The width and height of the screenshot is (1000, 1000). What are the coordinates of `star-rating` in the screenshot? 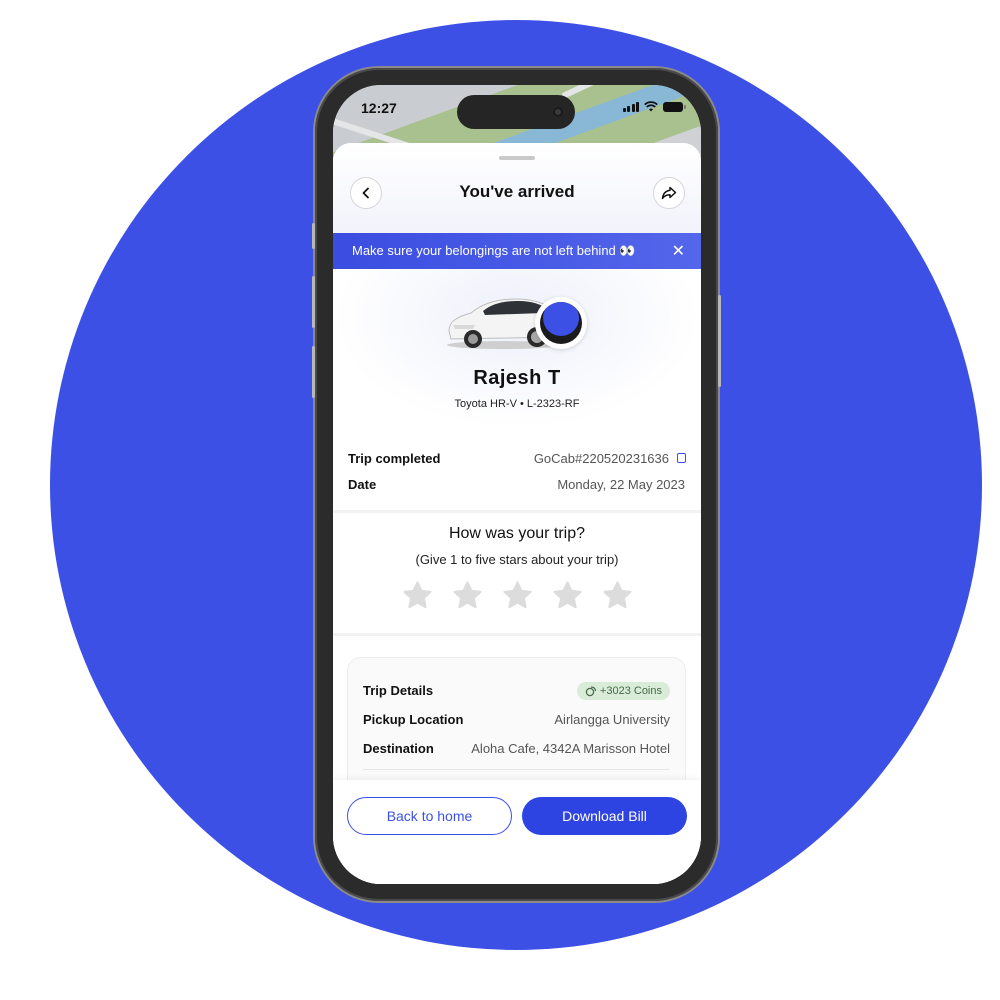 It's located at (517, 595).